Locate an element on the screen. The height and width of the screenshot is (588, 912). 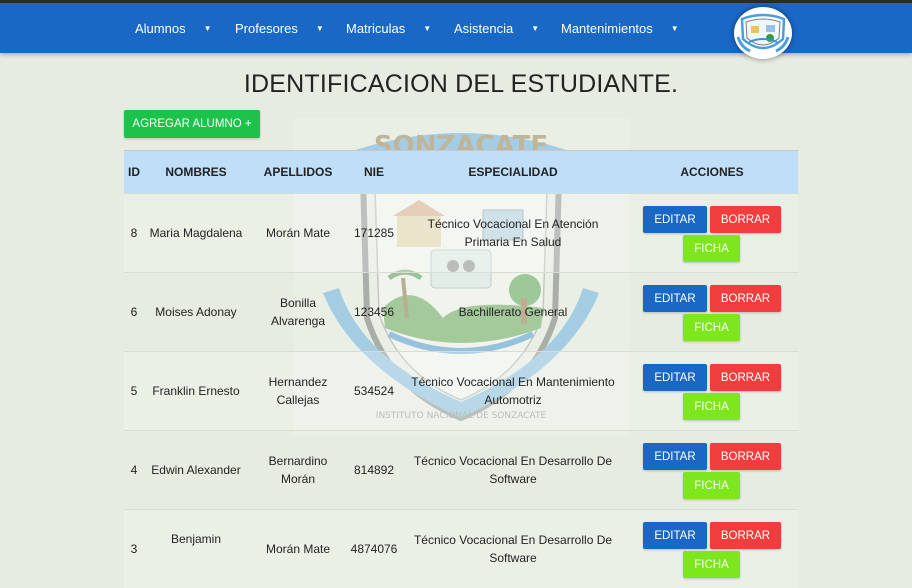
nav-alumnos: Alumnos ▼ is located at coordinates (173, 28).